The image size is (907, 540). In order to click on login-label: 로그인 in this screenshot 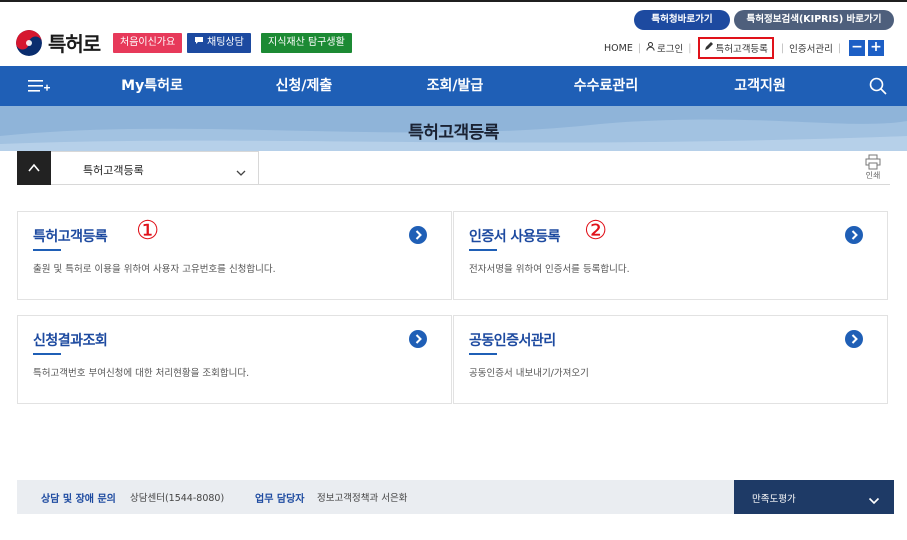, I will do `click(670, 49)`.